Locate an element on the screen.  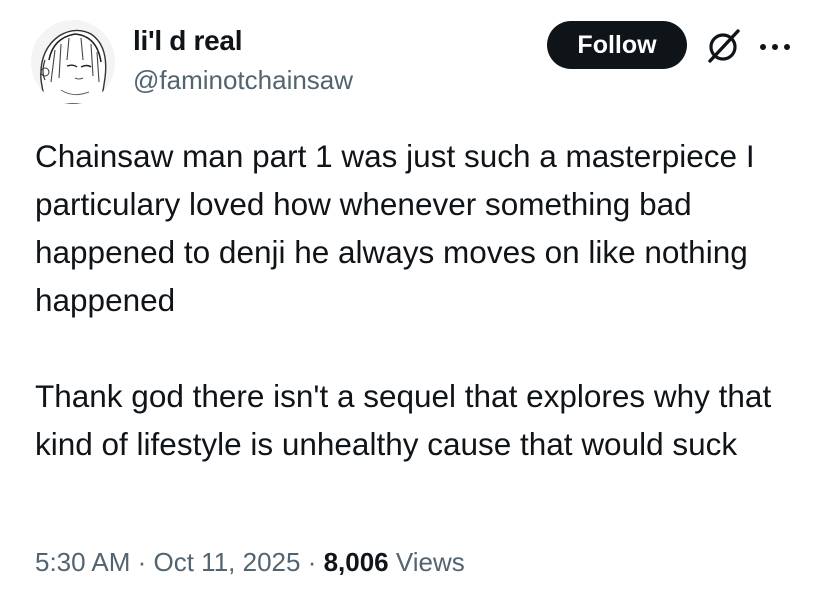
post-time: 5:30 AM is located at coordinates (82, 562).